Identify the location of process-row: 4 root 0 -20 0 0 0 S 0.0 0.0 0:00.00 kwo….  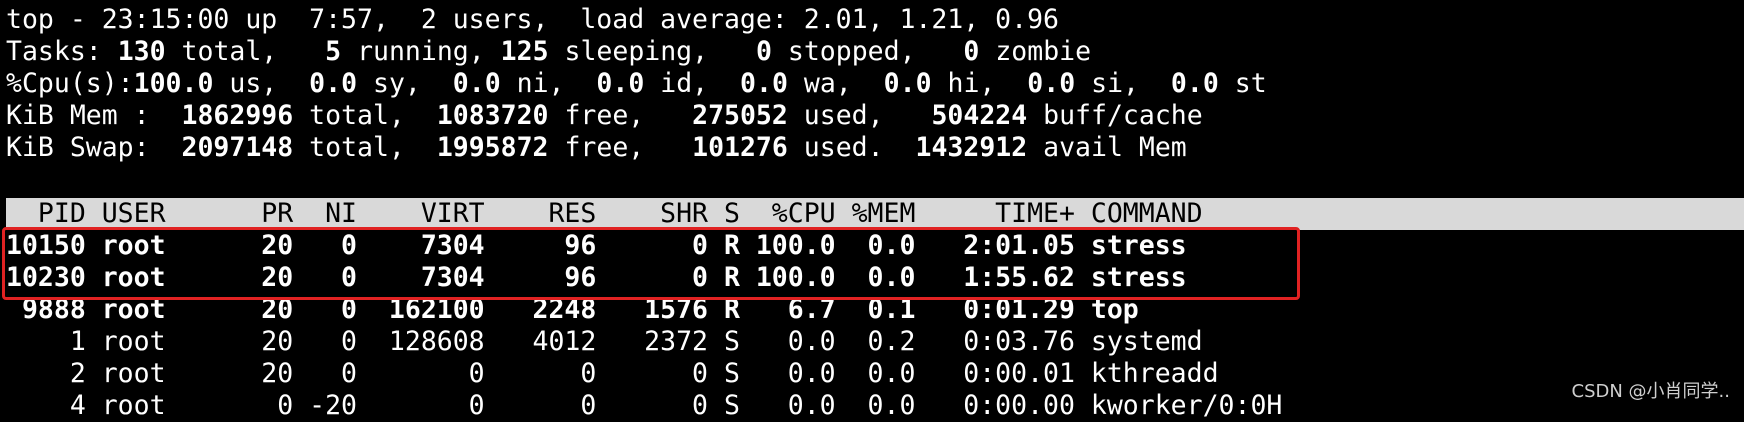
(644, 406).